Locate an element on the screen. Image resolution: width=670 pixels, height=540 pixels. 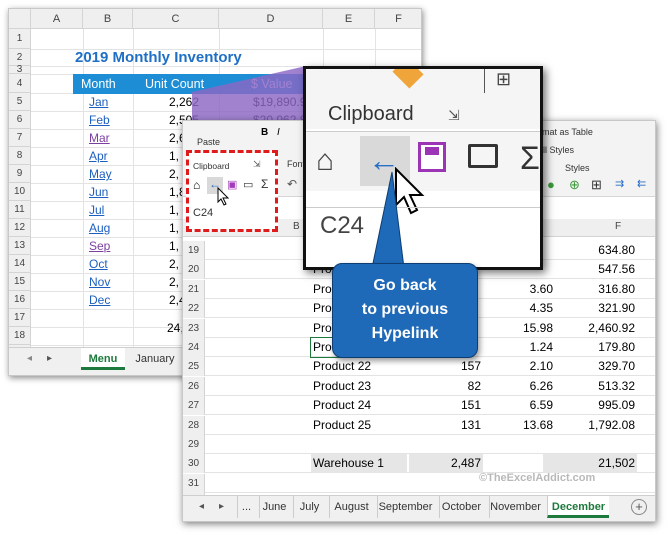
callout-line-1: Go back is located at coordinates (405, 285).